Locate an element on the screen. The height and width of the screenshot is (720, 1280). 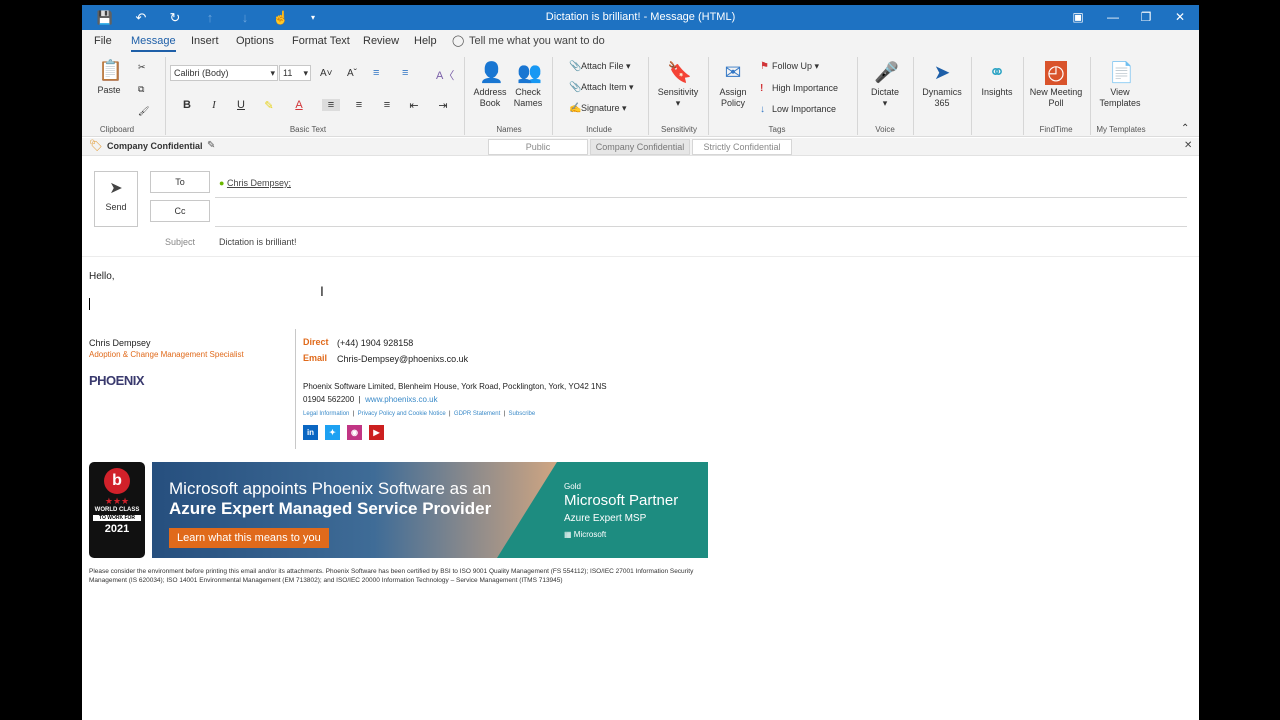
paste-label: Paste is located at coordinates (109, 90).